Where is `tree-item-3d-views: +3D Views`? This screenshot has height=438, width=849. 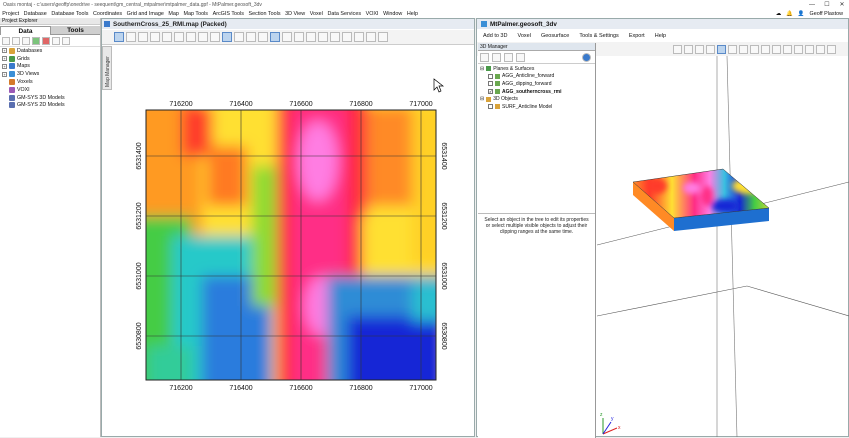
tree-item-3d-views: +3D Views is located at coordinates (50, 74).